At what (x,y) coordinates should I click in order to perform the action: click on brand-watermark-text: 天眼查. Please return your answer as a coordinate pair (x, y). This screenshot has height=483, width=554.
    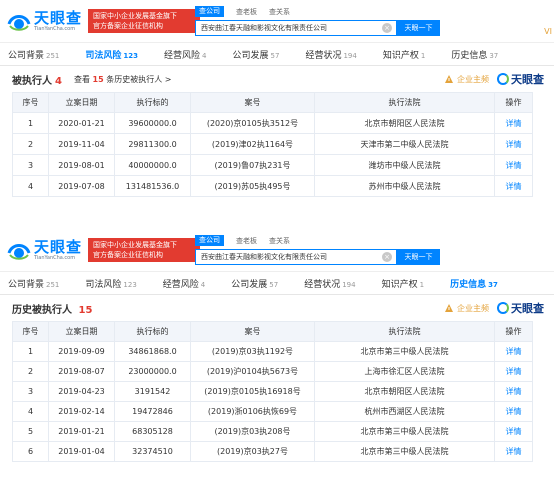
    Looking at the image, I should click on (527, 79).